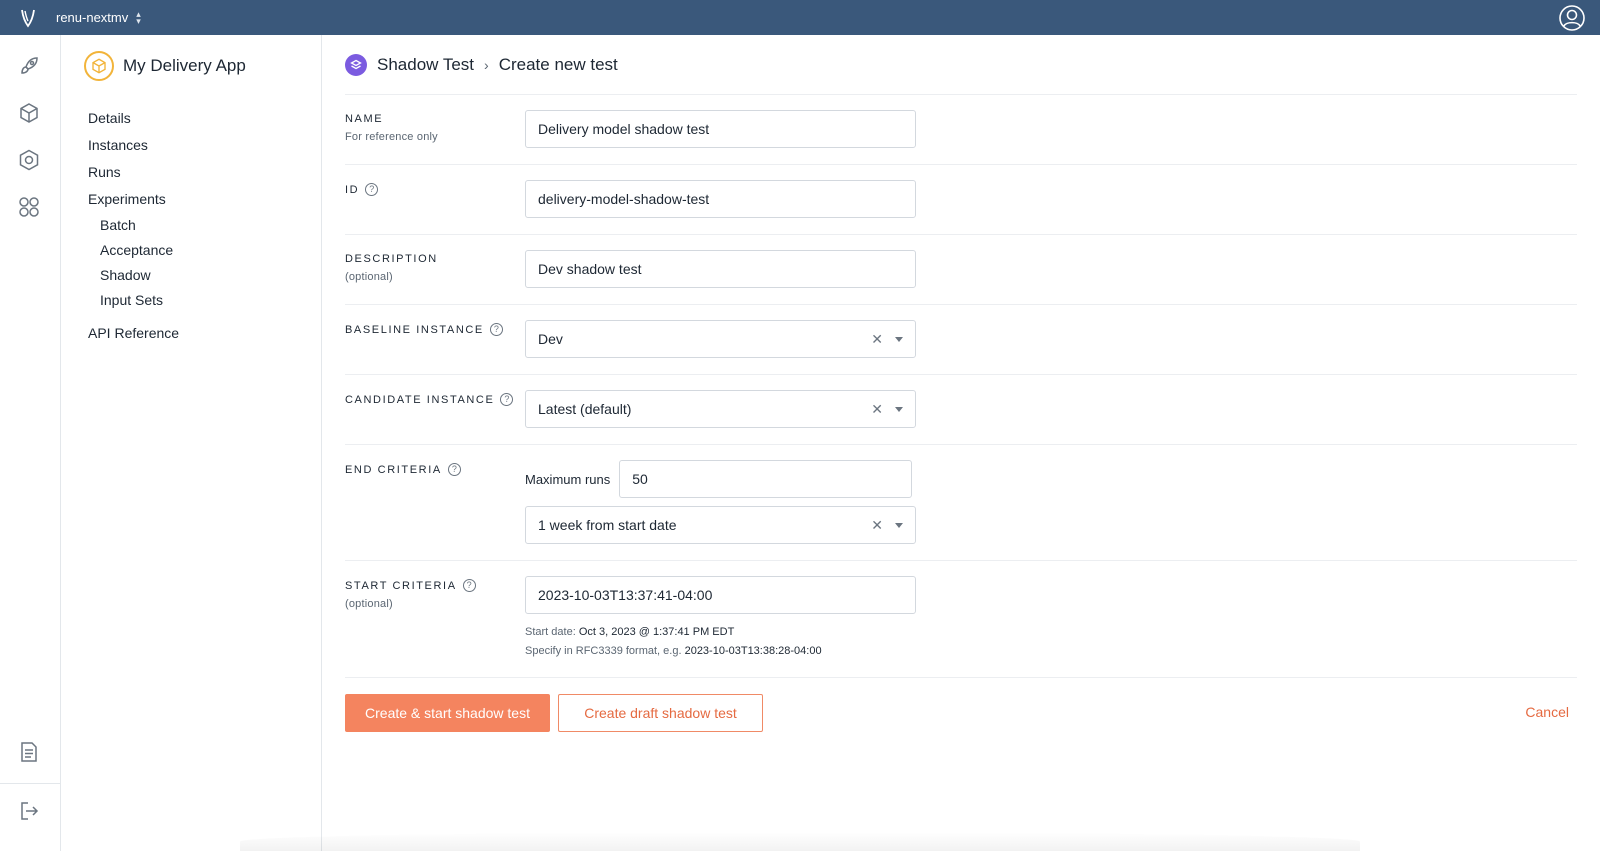  Describe the element at coordinates (720, 409) in the screenshot. I see `candidate-instance-select: Latest (default) ✕` at that location.